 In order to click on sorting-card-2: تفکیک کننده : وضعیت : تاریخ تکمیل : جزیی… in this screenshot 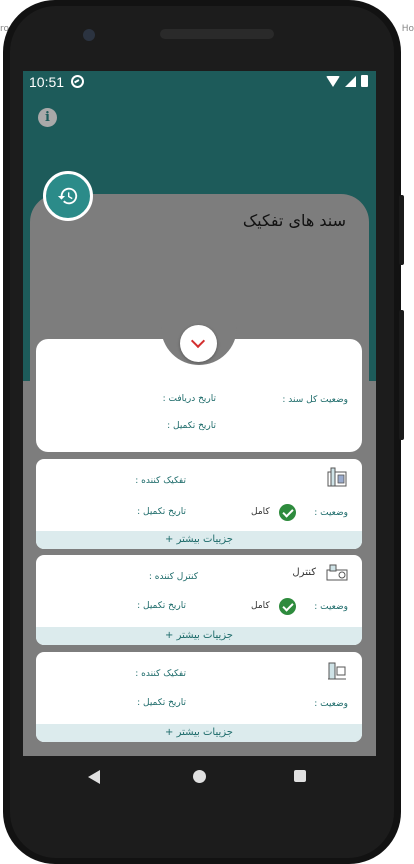, I will do `click(199, 697)`.